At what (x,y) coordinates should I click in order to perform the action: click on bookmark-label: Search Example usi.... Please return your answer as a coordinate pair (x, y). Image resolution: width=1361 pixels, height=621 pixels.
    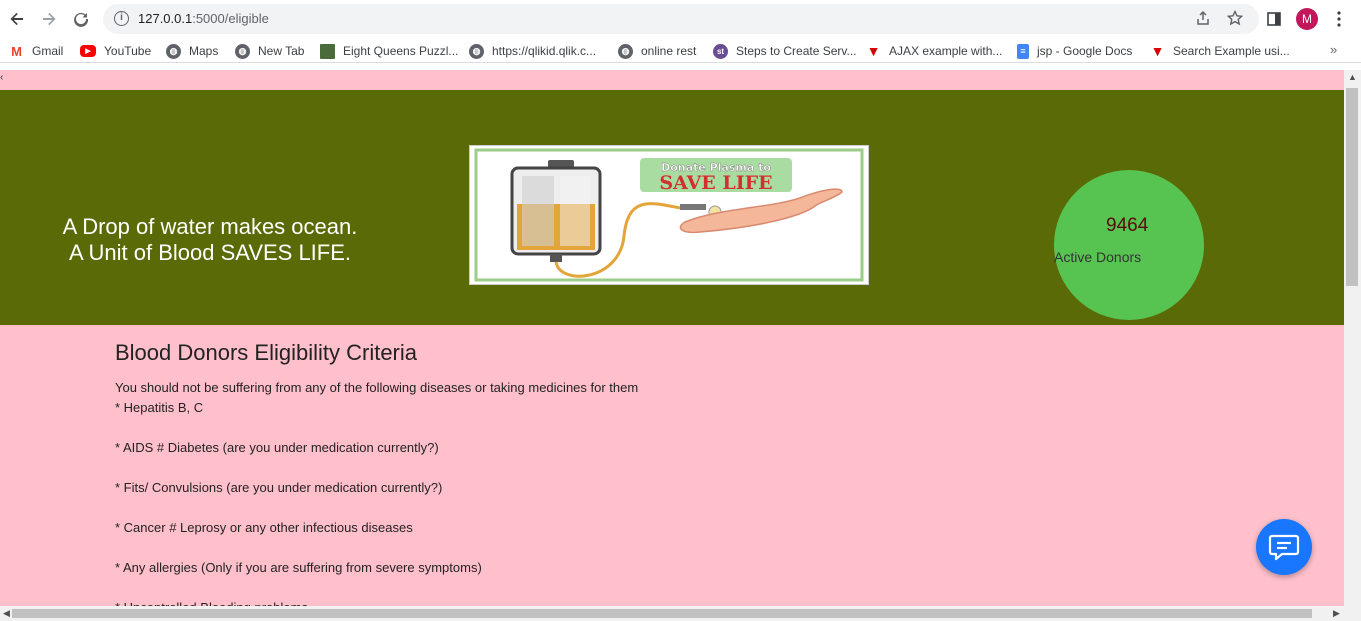
    Looking at the image, I should click on (1231, 51).